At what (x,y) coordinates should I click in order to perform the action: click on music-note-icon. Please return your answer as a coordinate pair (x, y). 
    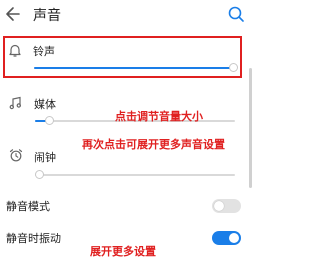
    Looking at the image, I should click on (15, 103).